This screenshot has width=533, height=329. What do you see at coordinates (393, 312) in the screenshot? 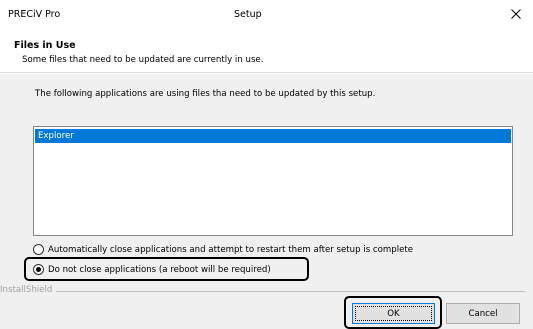
I see `ok-highlight` at bounding box center [393, 312].